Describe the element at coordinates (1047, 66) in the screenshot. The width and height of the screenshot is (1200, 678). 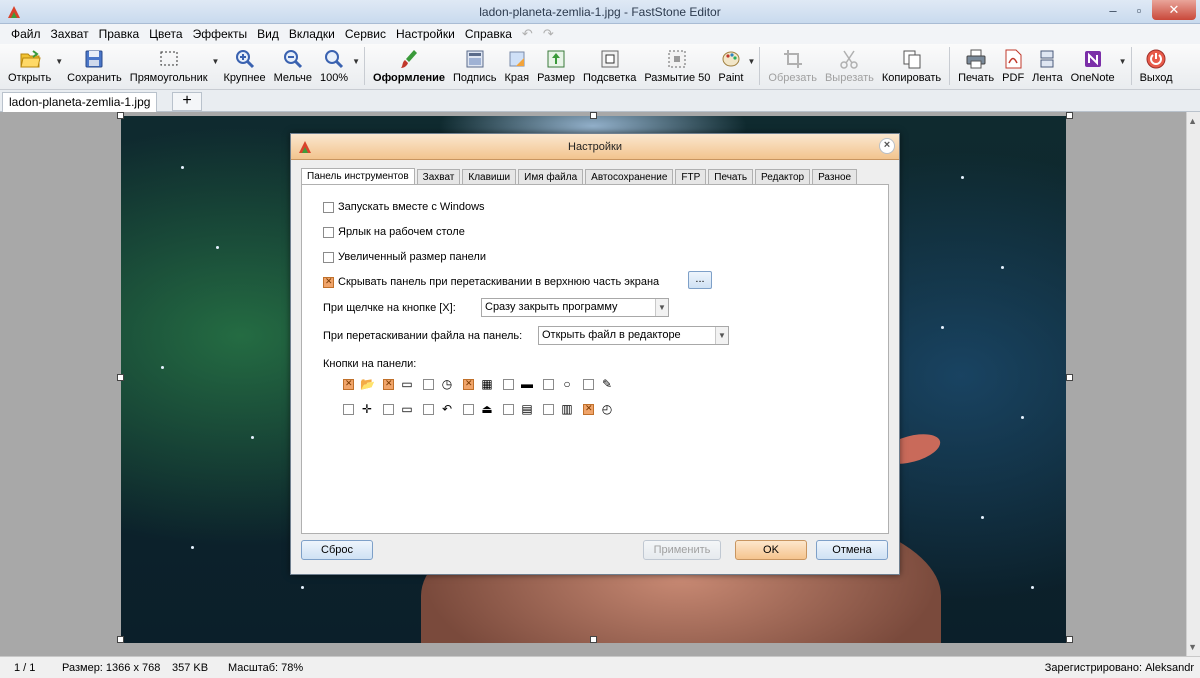
I see `tape-button: Лента` at that location.